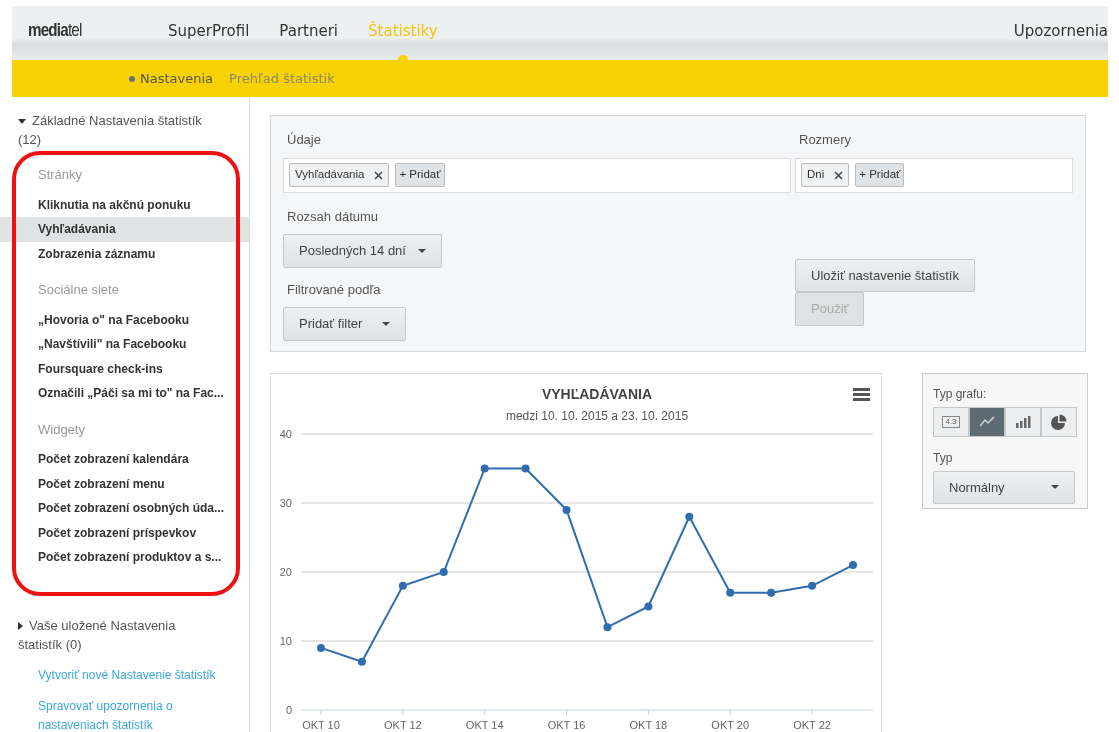  I want to click on field-label: Údaje, so click(304, 140).